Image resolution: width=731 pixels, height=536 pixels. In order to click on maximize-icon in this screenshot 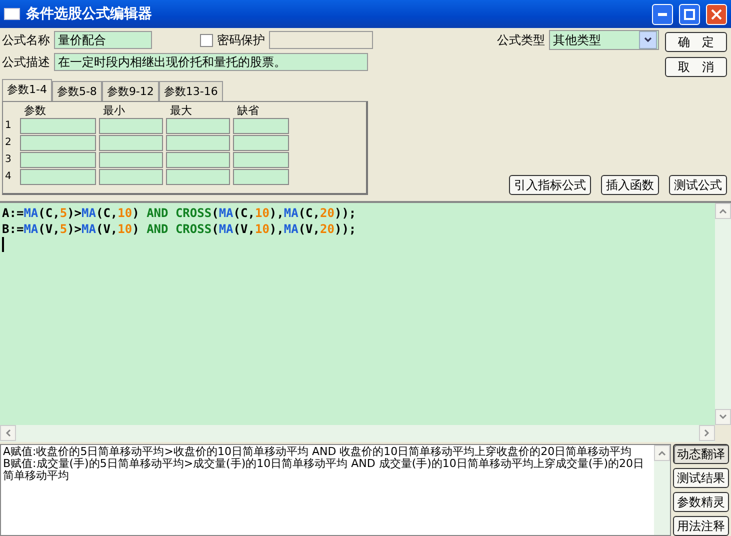, I will do `click(689, 14)`.